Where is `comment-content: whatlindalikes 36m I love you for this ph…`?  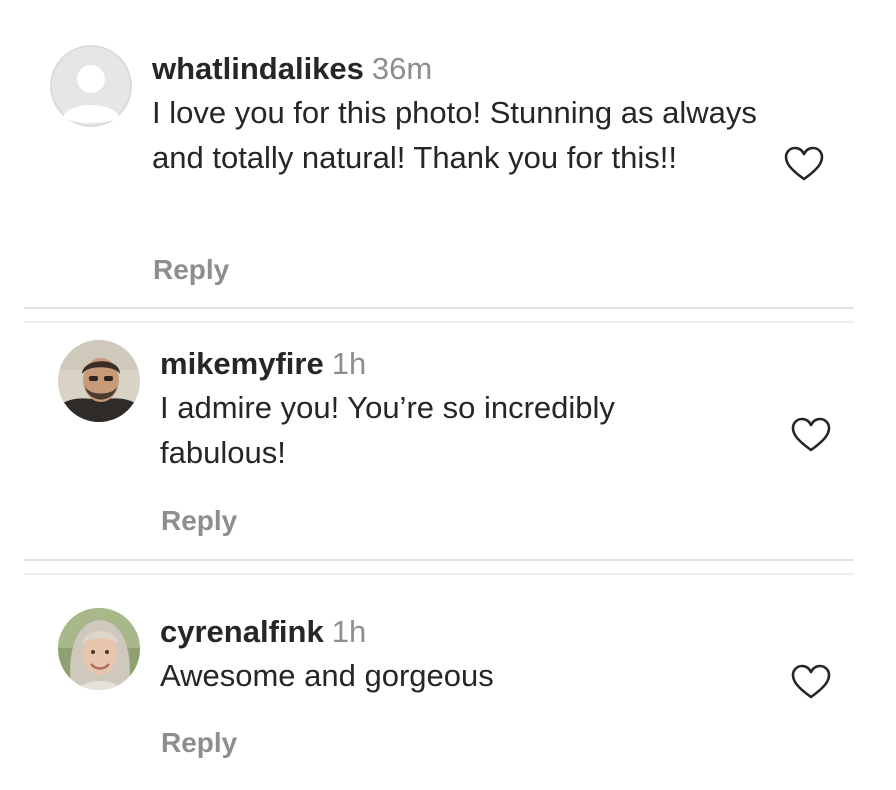
comment-content: whatlindalikes 36m I love you for this ph… is located at coordinates (462, 115).